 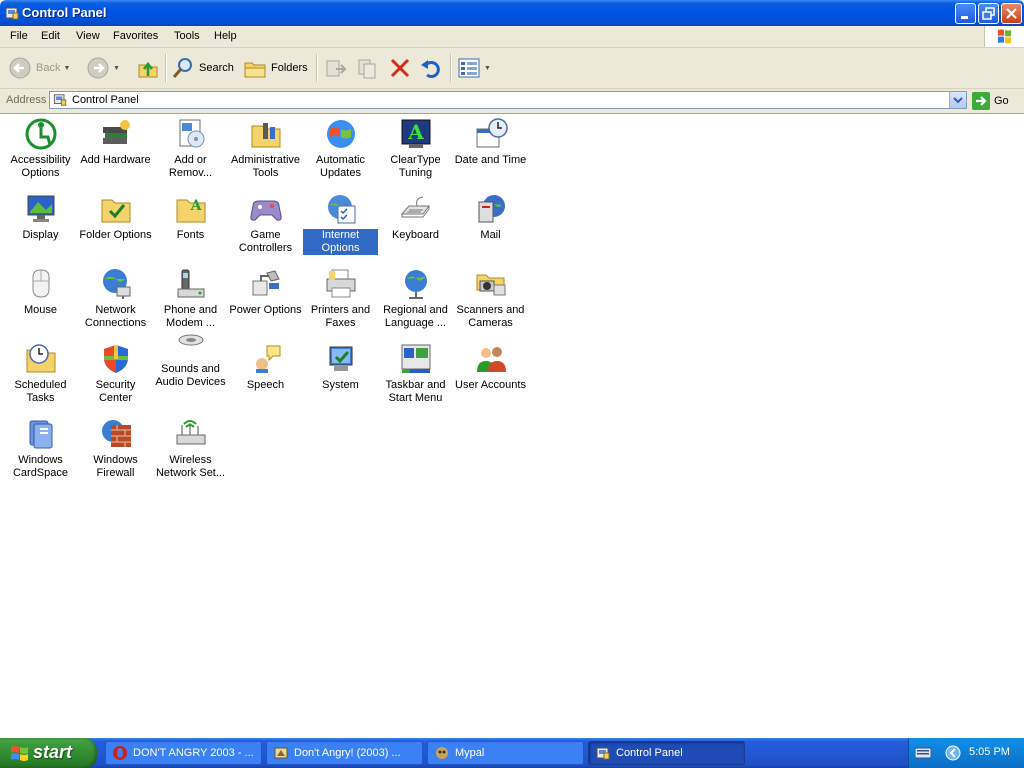 I want to click on task-label: Control Panel, so click(x=649, y=753).